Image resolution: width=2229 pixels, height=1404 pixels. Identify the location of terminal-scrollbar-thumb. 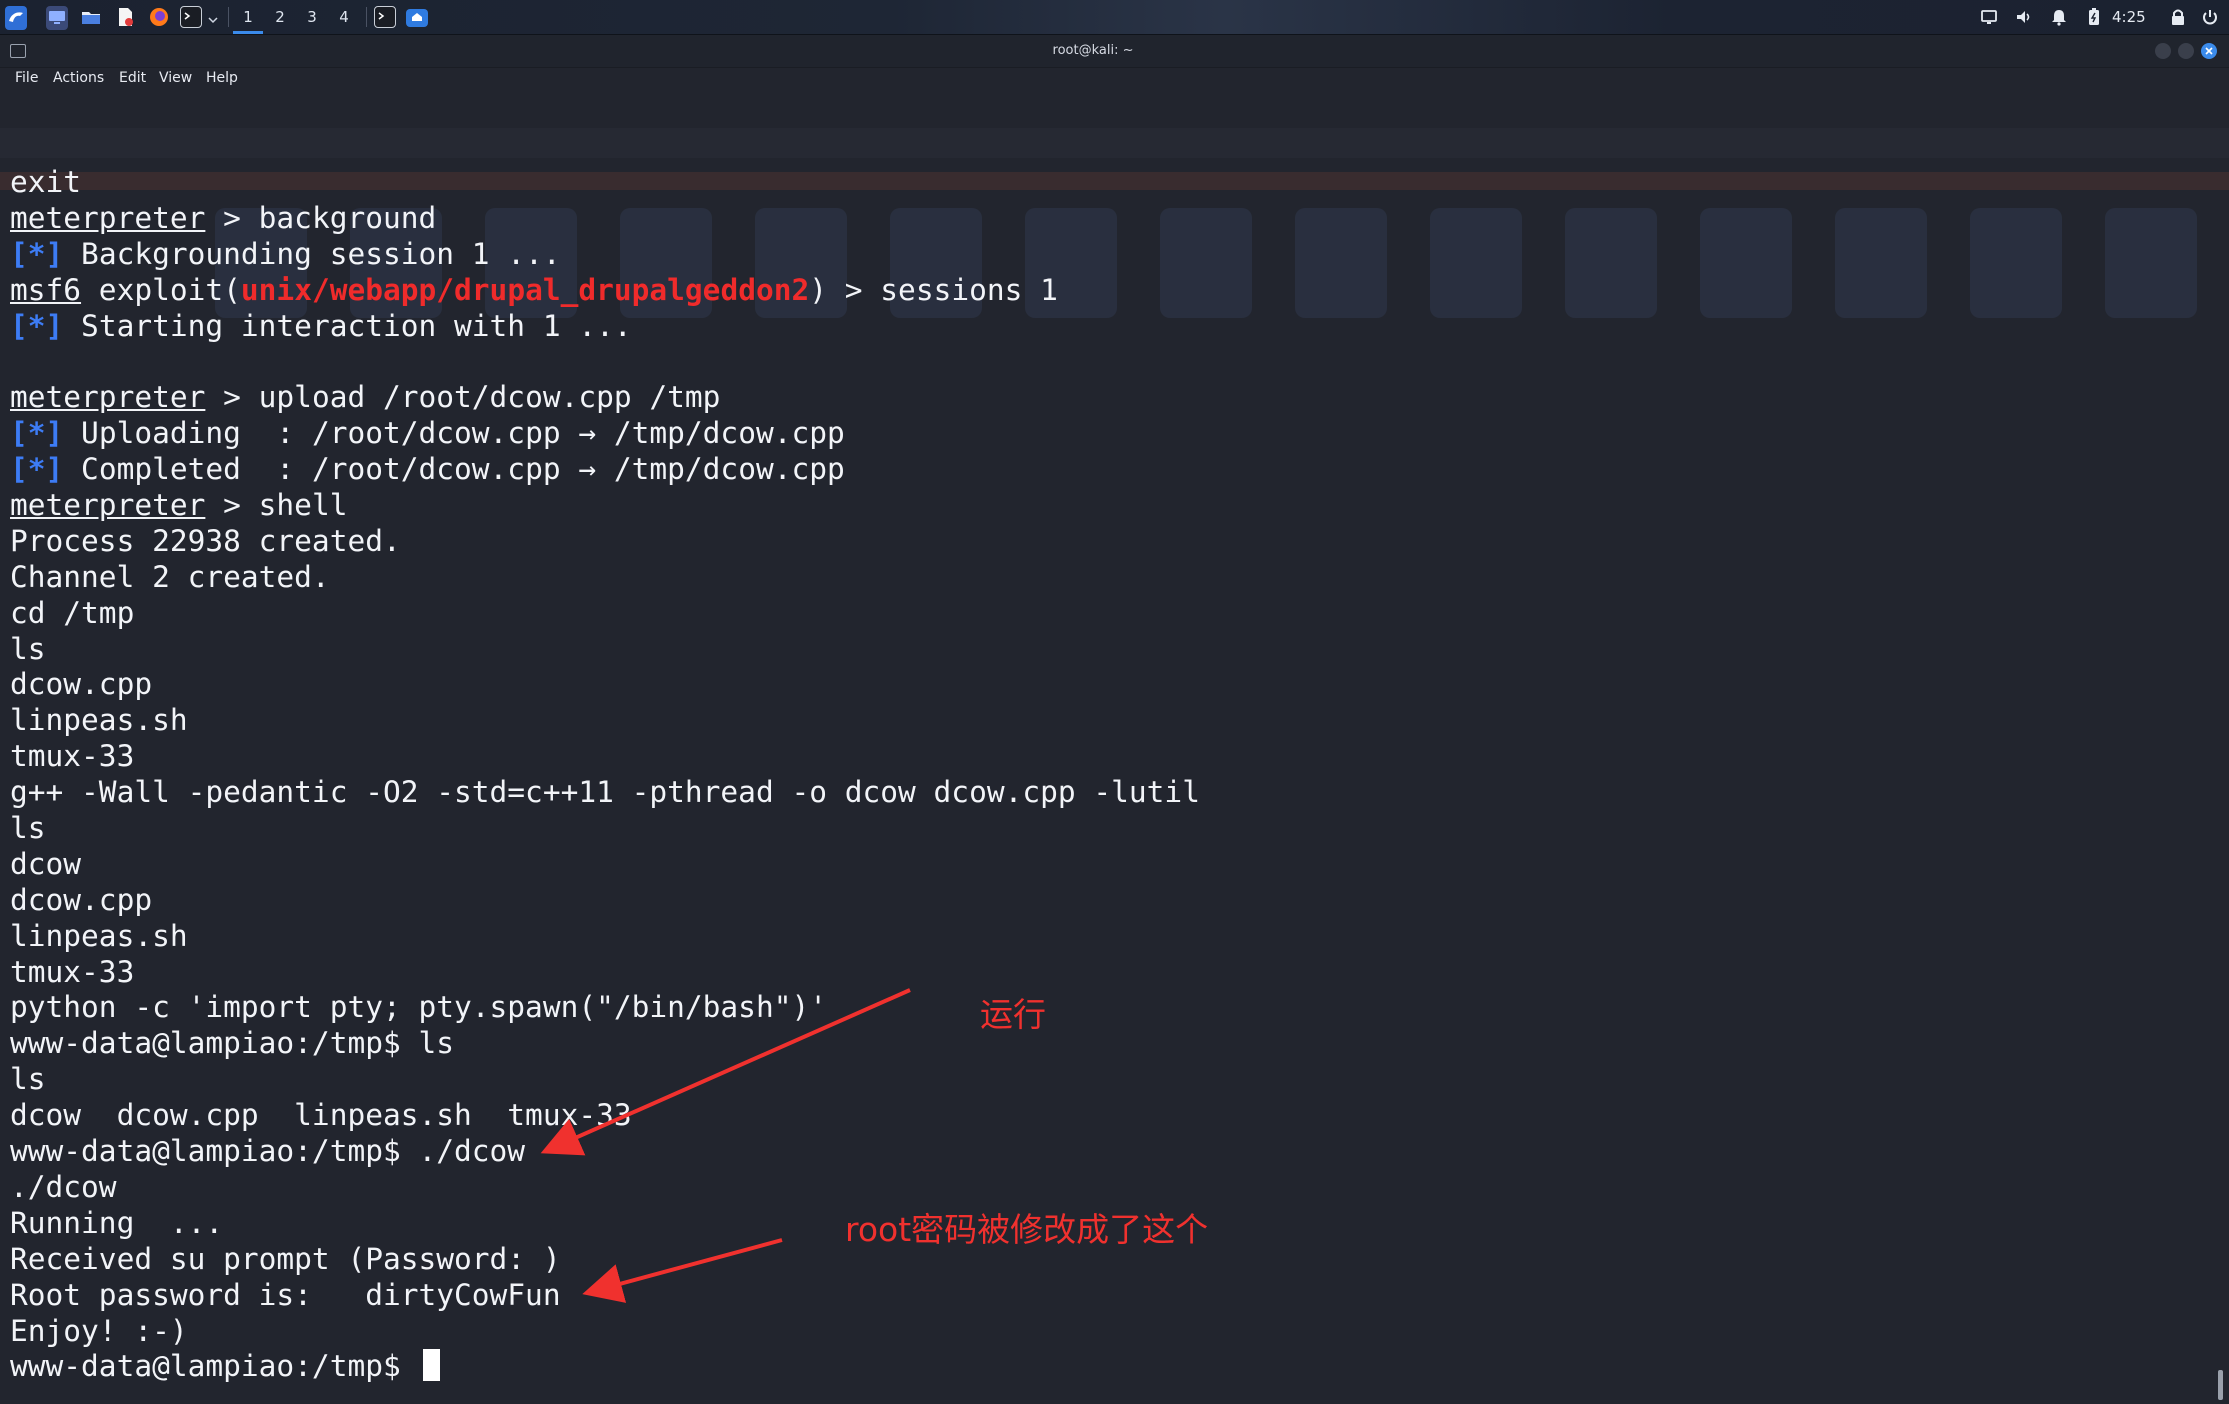
(2220, 1385).